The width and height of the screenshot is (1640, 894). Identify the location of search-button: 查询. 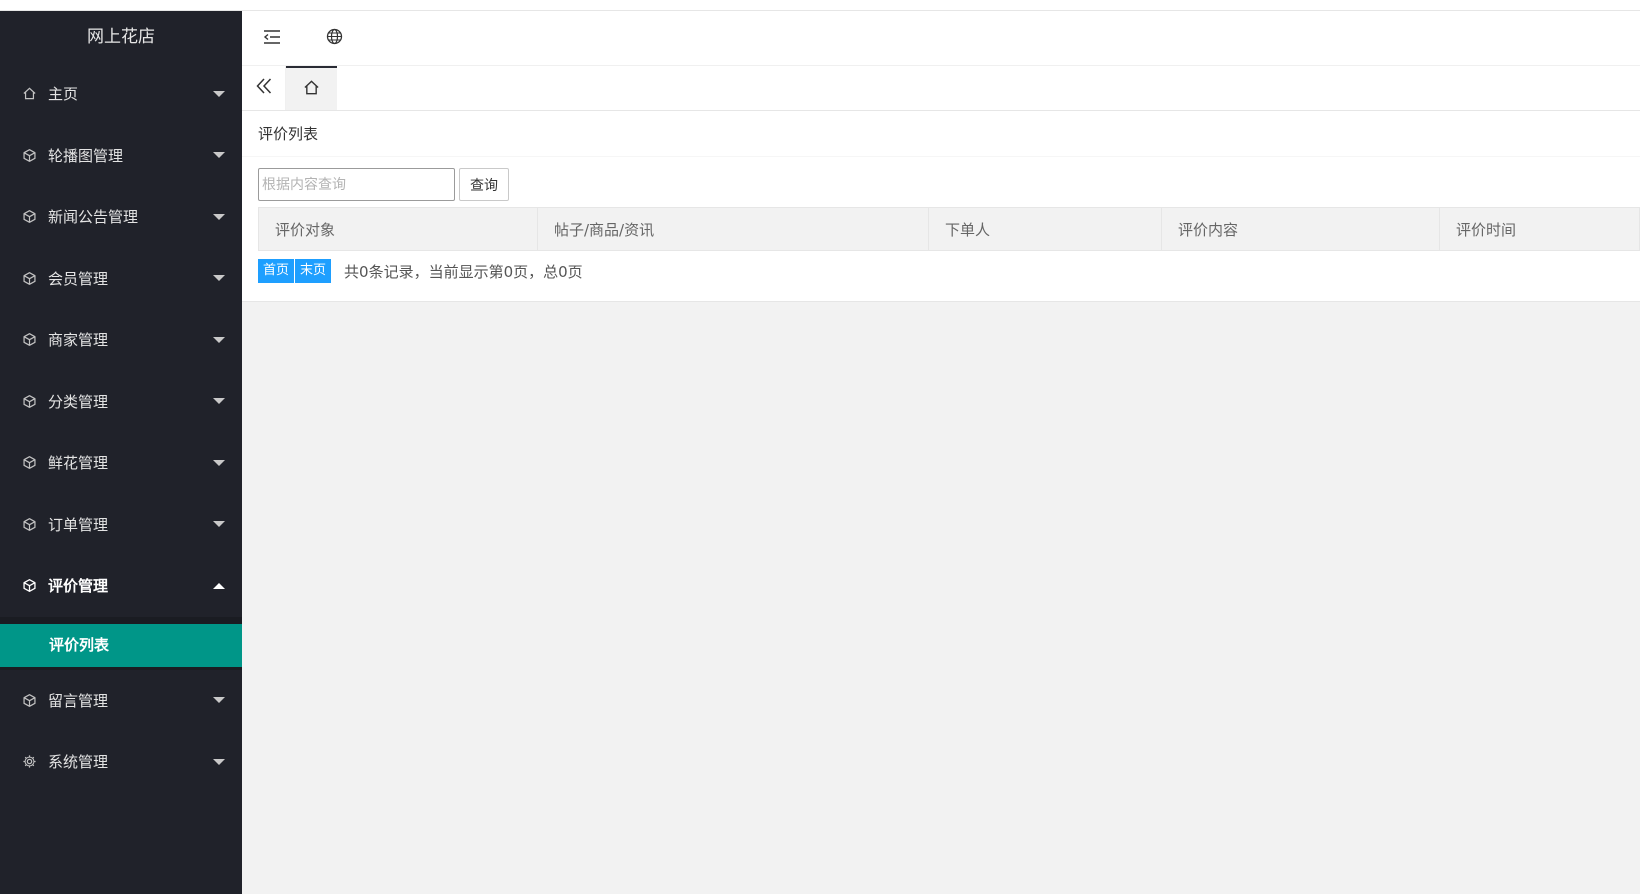
(484, 184).